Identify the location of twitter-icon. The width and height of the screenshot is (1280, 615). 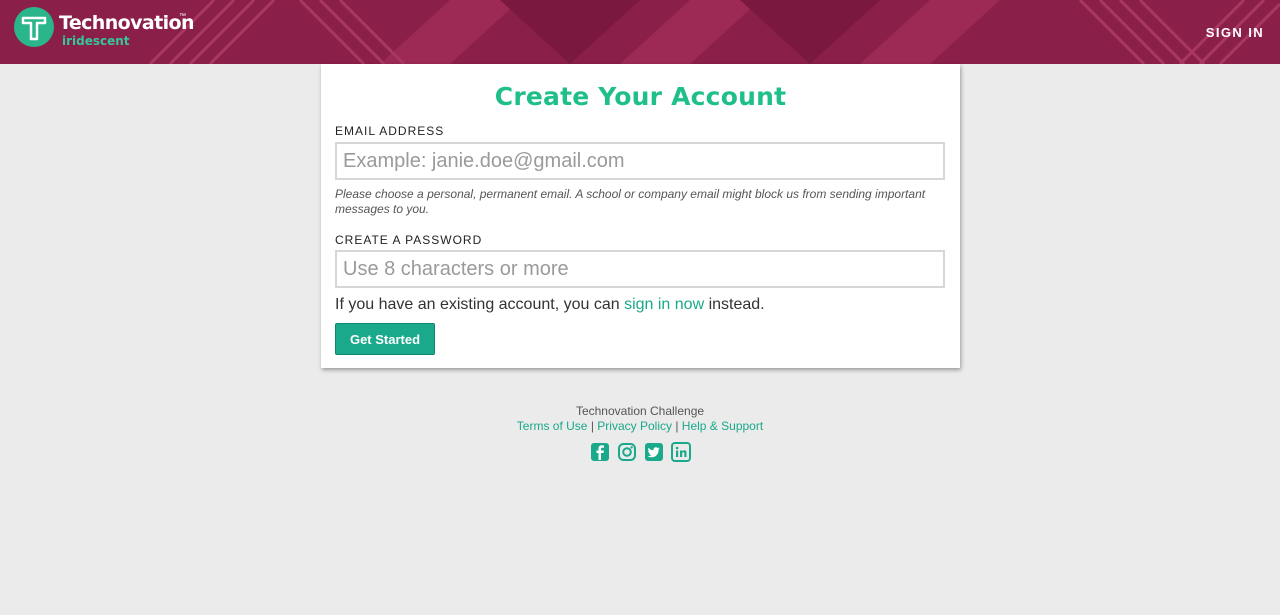
(654, 452).